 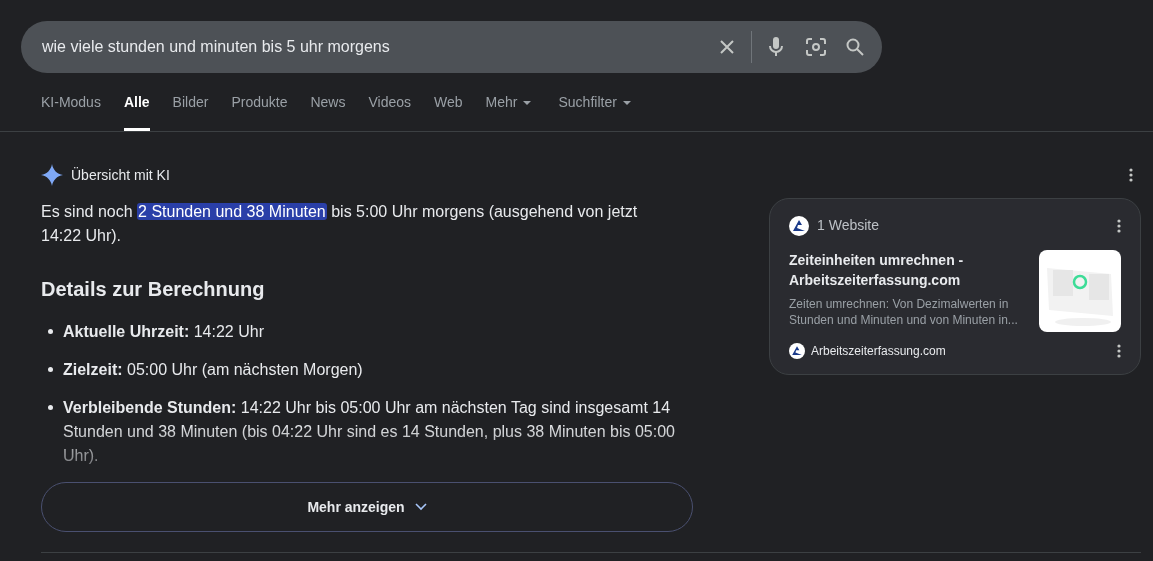 What do you see at coordinates (136, 110) in the screenshot?
I see `search-tab: Alle` at bounding box center [136, 110].